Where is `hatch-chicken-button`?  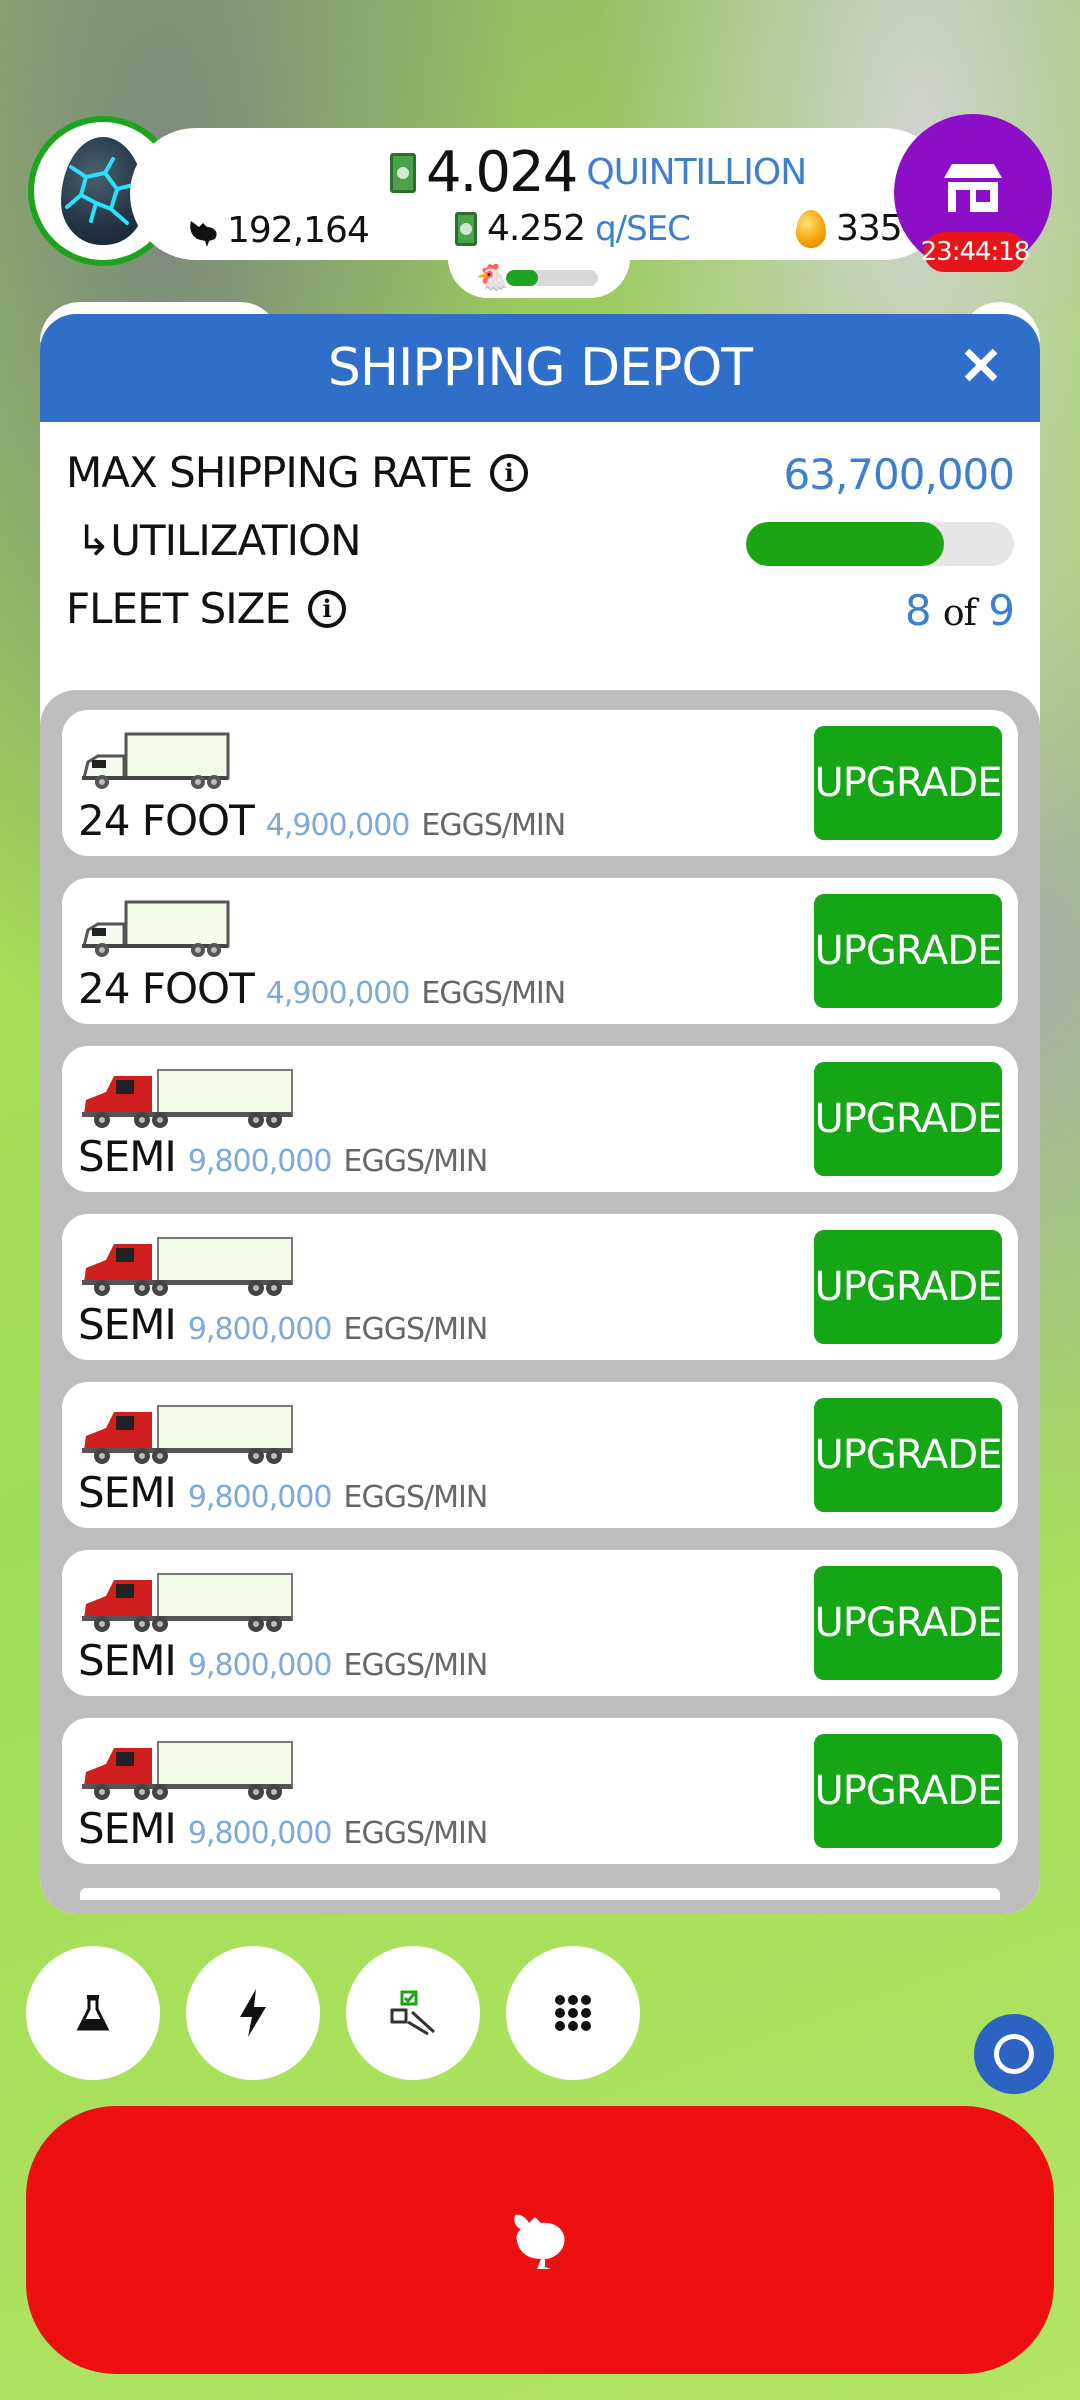
hatch-chicken-button is located at coordinates (540, 2240).